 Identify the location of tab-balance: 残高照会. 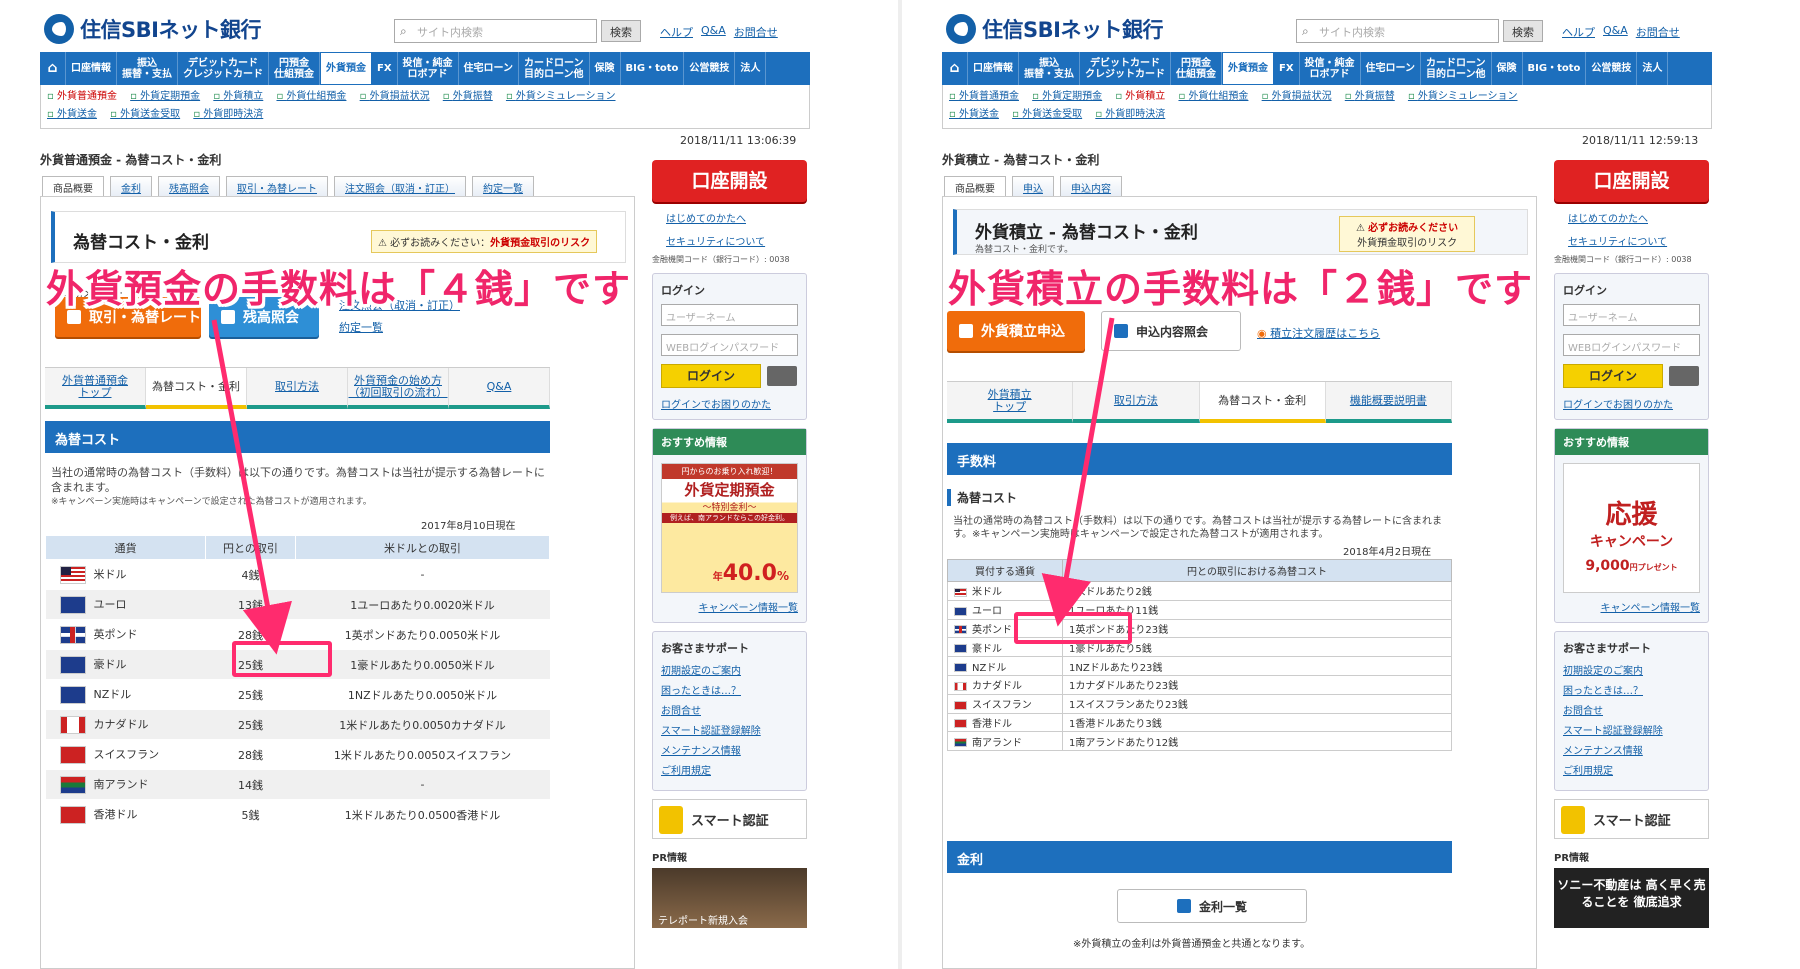
(189, 186).